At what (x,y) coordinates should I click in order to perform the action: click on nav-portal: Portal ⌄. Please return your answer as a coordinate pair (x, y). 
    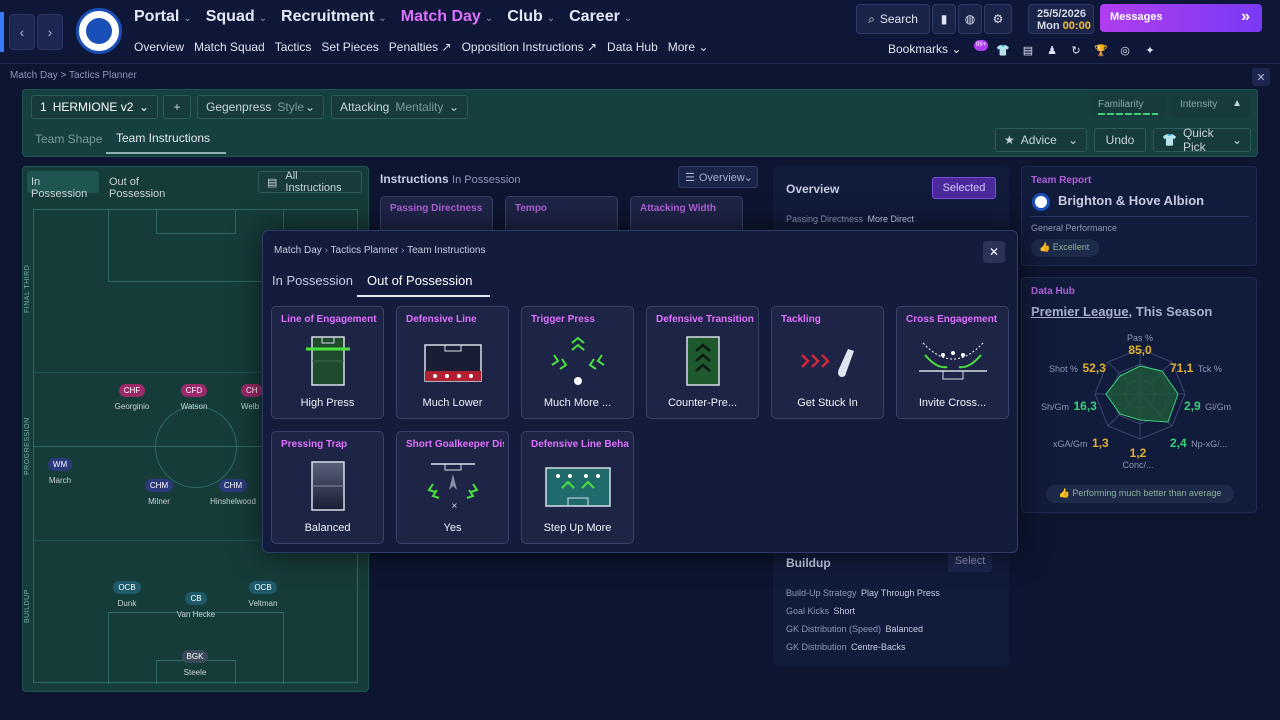
    Looking at the image, I should click on (163, 17).